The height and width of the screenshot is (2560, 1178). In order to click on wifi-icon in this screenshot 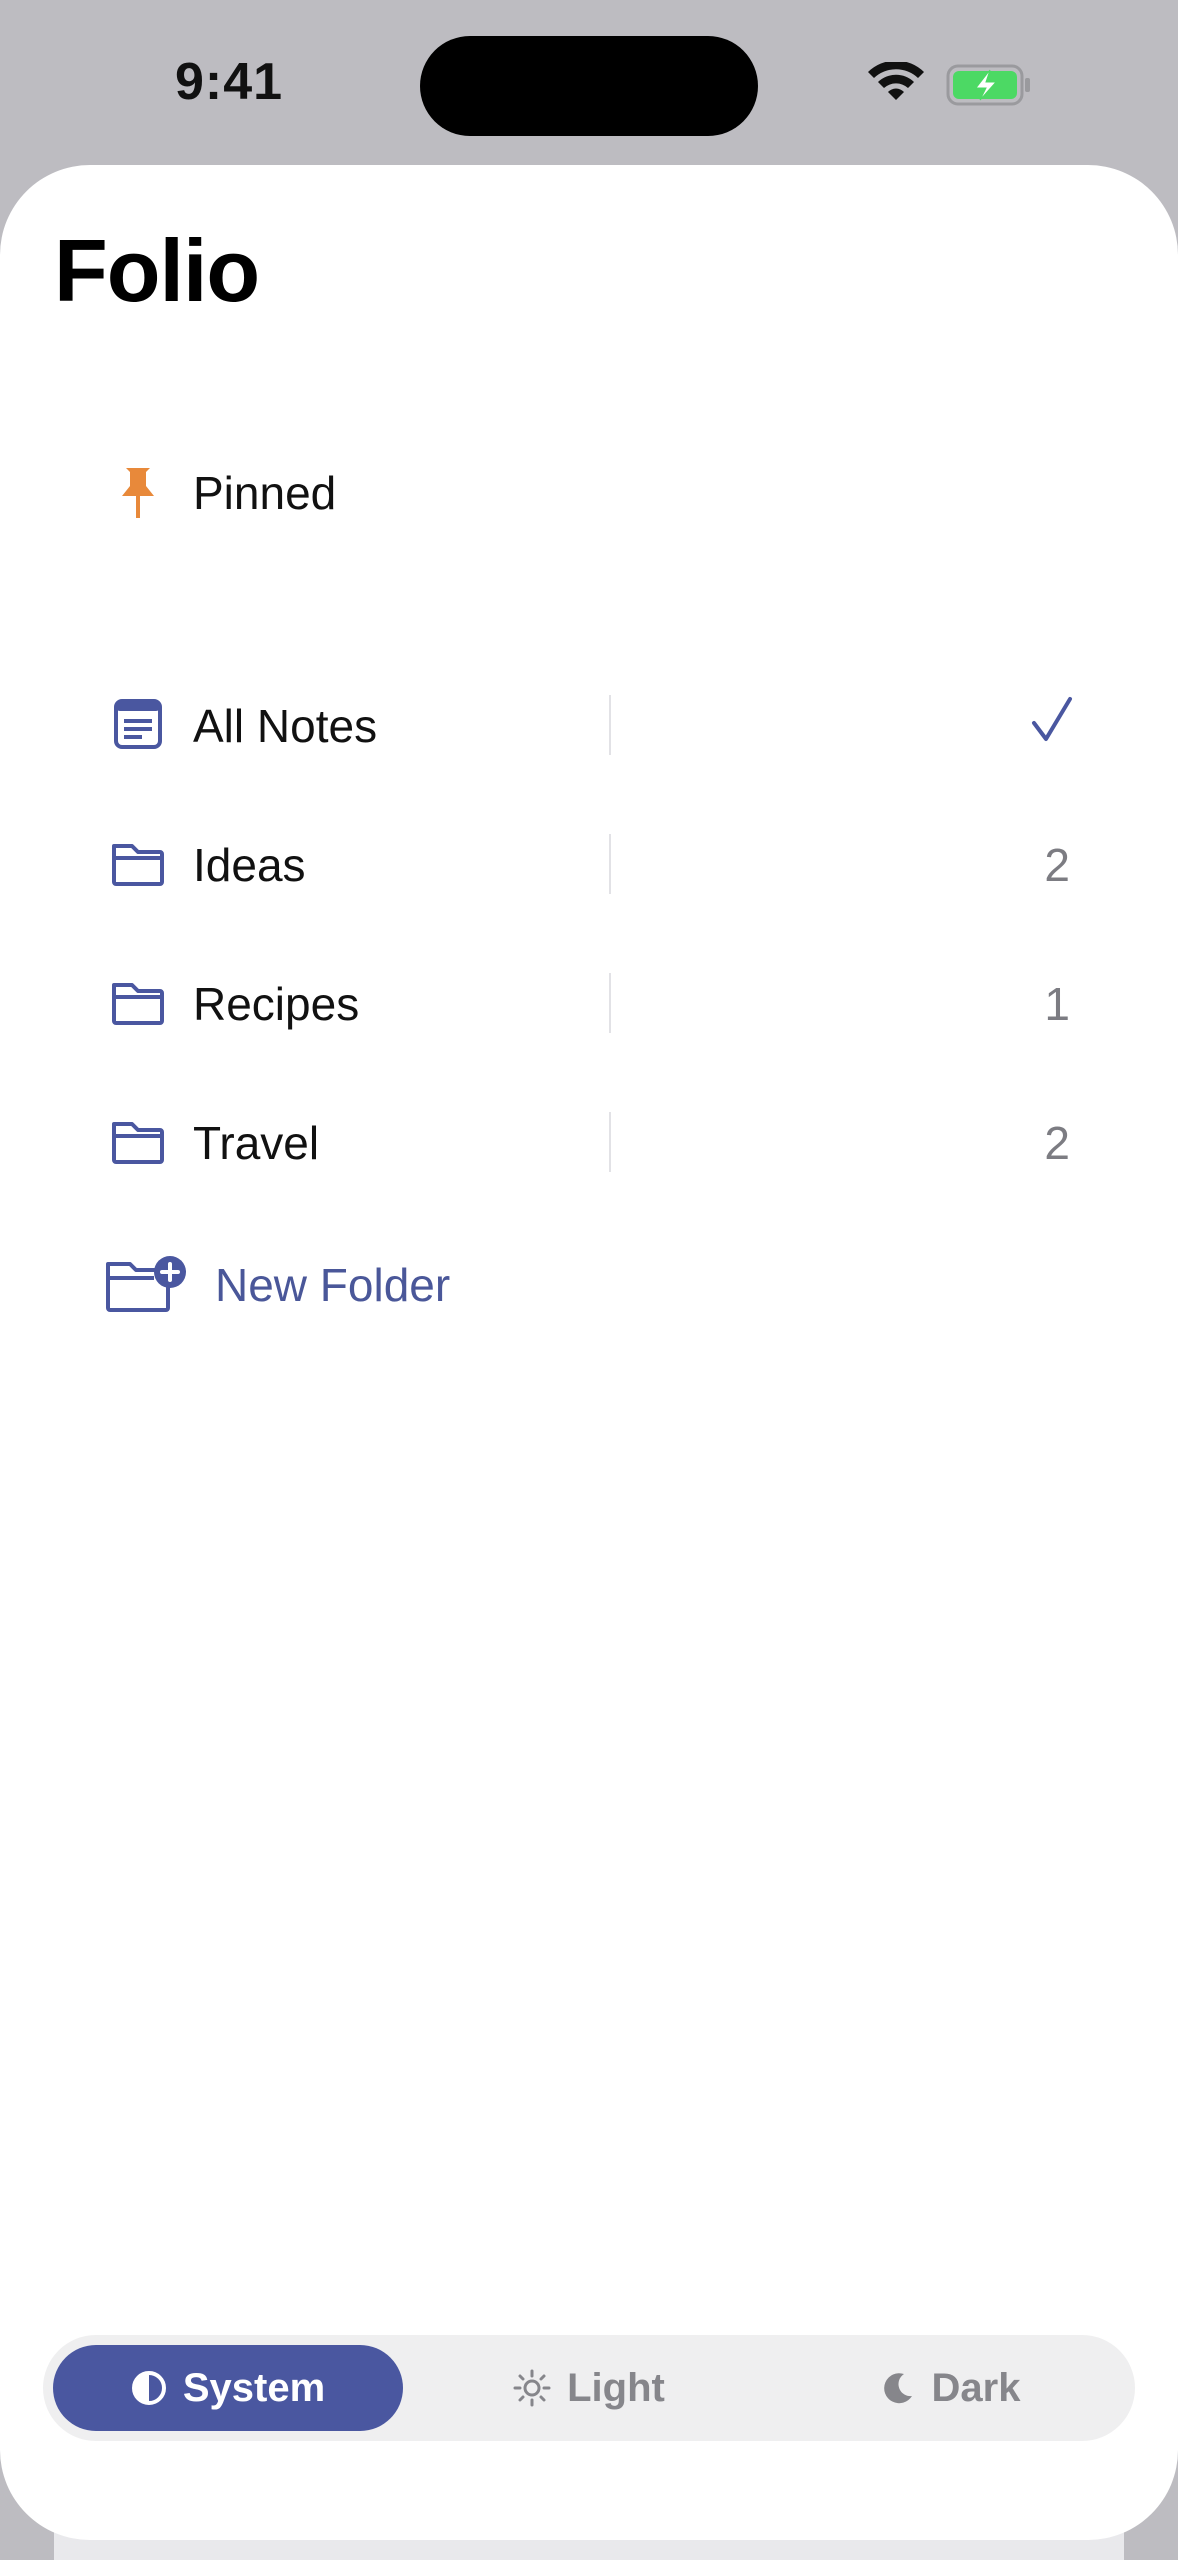, I will do `click(896, 81)`.